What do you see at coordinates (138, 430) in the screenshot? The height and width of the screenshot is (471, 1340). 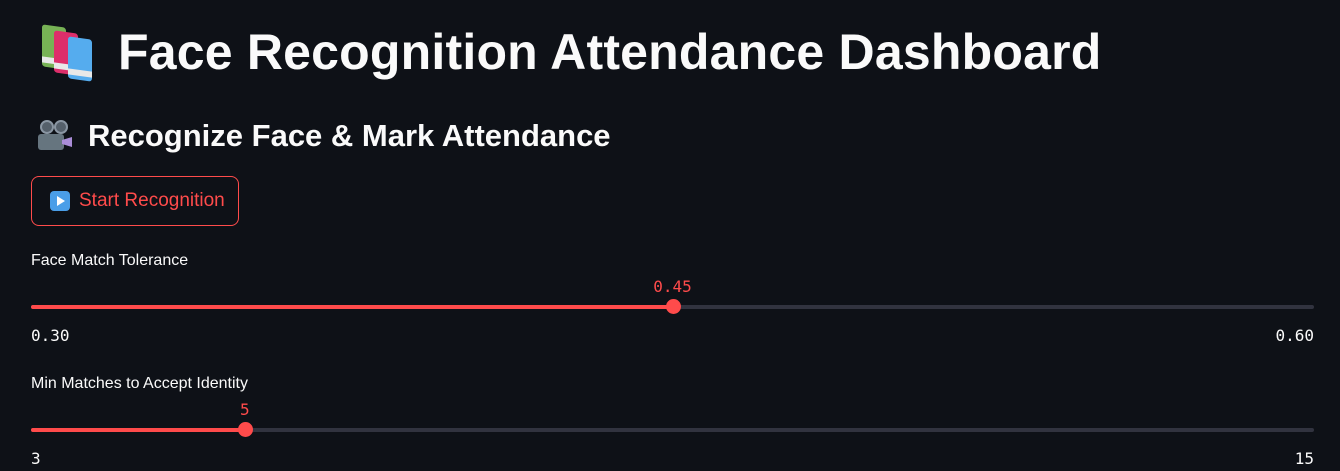 I see `min-matches-slider-fill` at bounding box center [138, 430].